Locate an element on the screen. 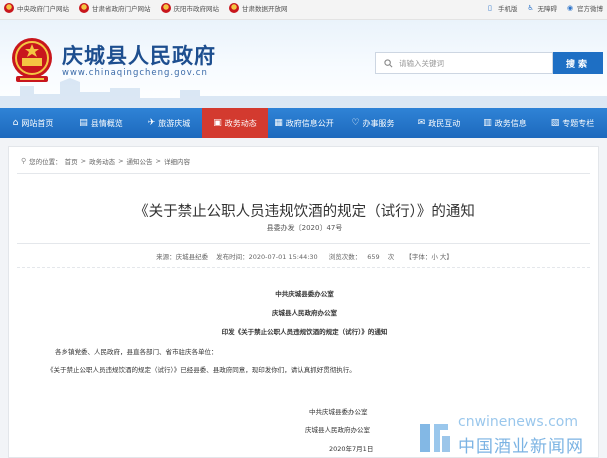 This screenshot has width=607, height=458. watermark-logo-icon is located at coordinates (435, 438).